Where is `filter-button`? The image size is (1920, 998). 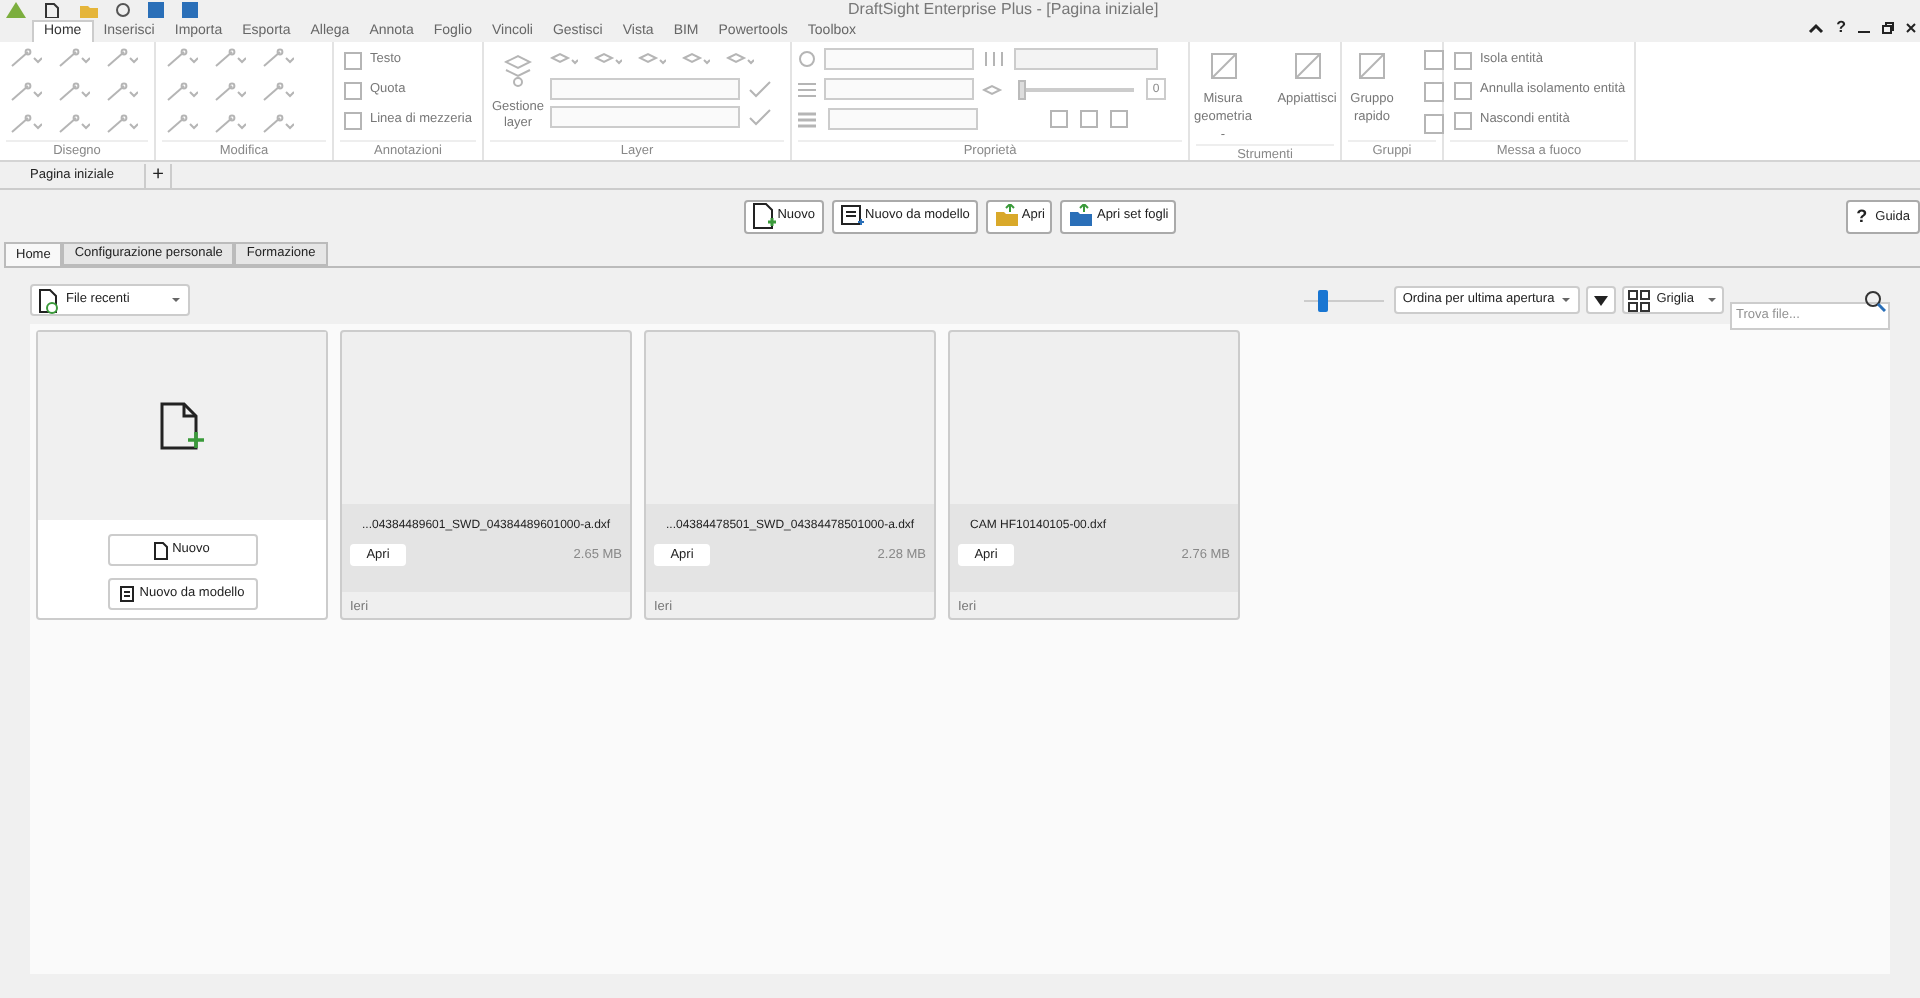 filter-button is located at coordinates (1601, 300).